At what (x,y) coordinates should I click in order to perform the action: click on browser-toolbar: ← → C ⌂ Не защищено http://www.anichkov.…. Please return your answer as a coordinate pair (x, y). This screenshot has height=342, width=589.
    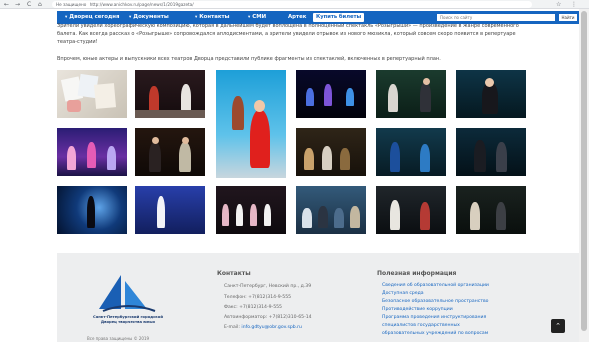
    Looking at the image, I should click on (294, 4).